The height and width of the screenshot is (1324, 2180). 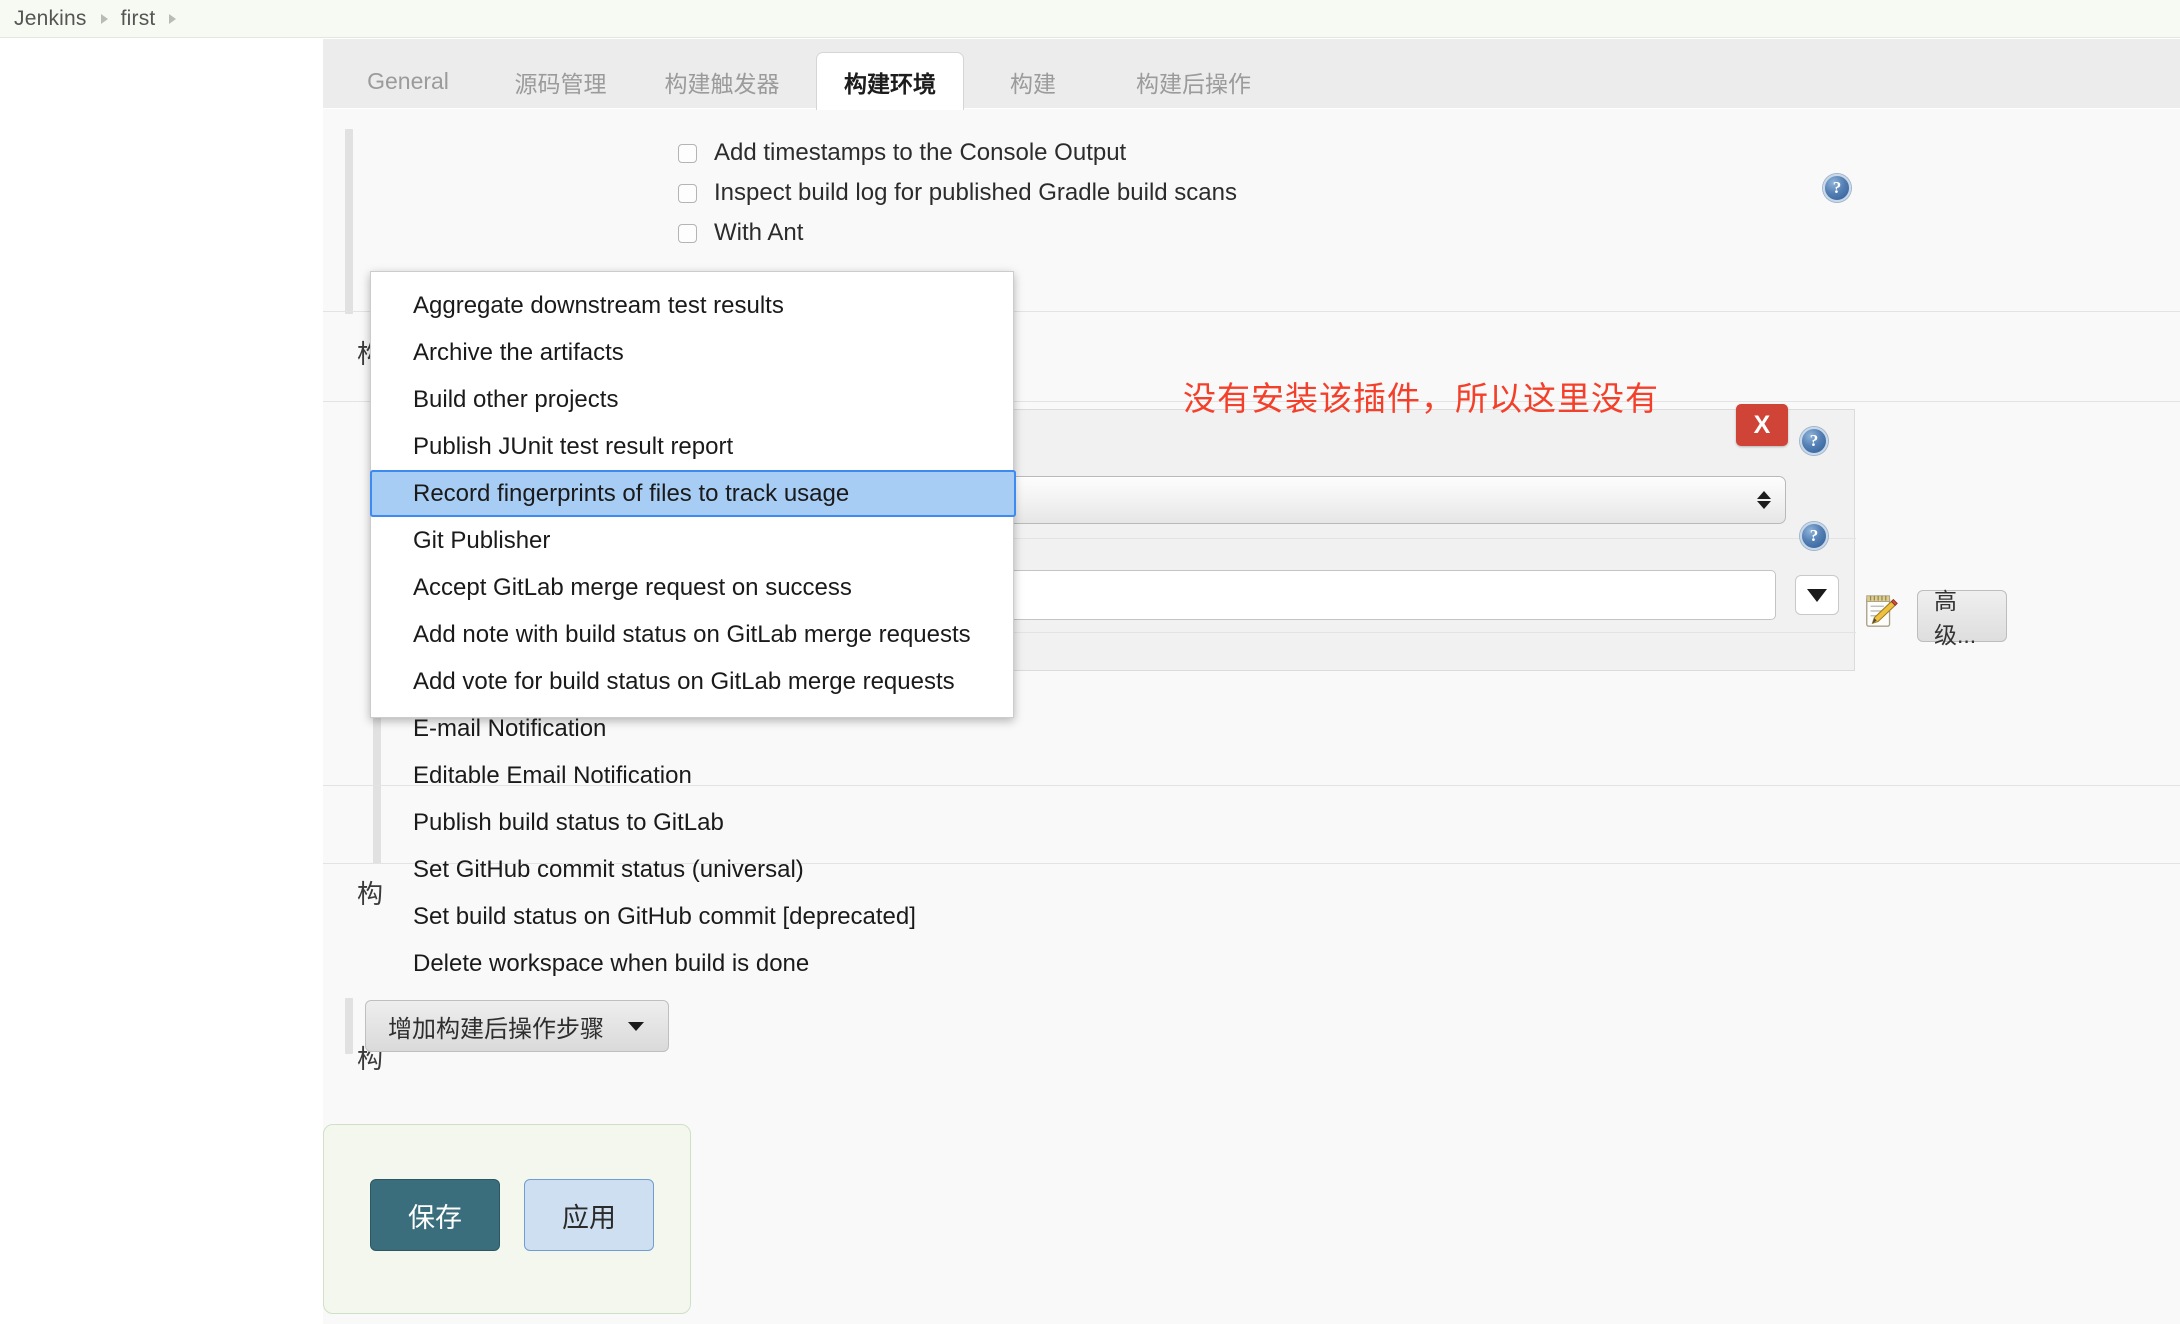 What do you see at coordinates (687, 233) in the screenshot?
I see `checkbox-with-ant` at bounding box center [687, 233].